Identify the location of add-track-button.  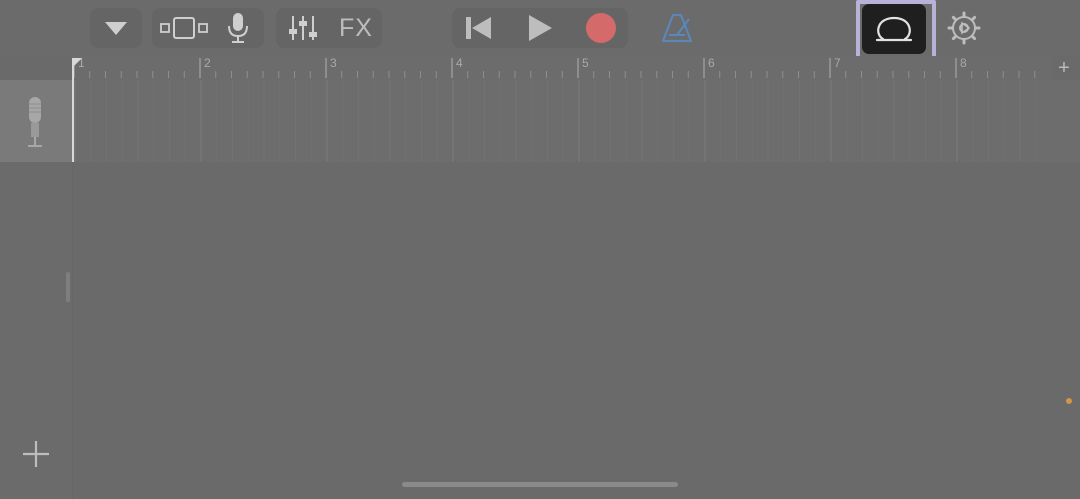
(36, 454).